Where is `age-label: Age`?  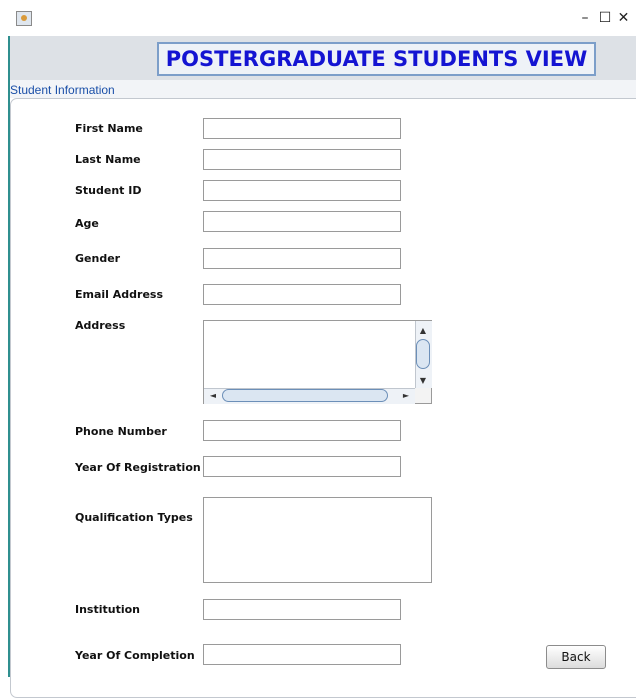 age-label: Age is located at coordinates (87, 223).